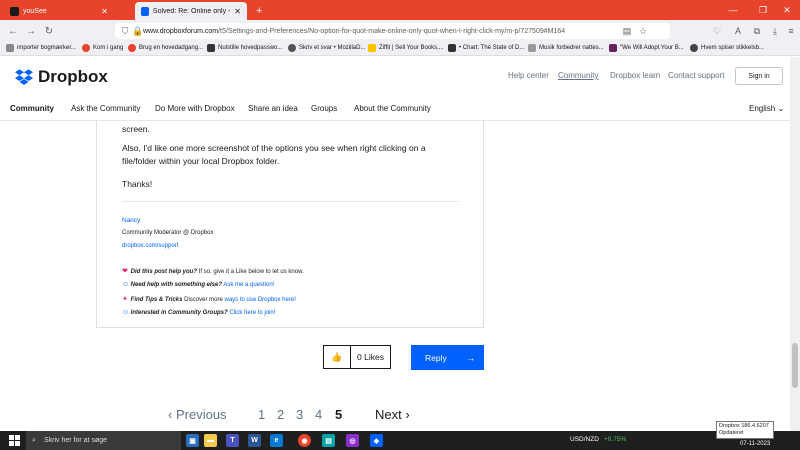 Image resolution: width=800 pixels, height=450 pixels. What do you see at coordinates (32, 108) in the screenshot?
I see `nav-community: Community` at bounding box center [32, 108].